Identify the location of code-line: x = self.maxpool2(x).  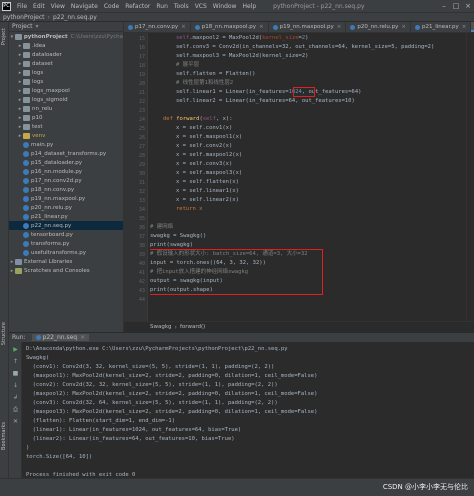
(209, 155).